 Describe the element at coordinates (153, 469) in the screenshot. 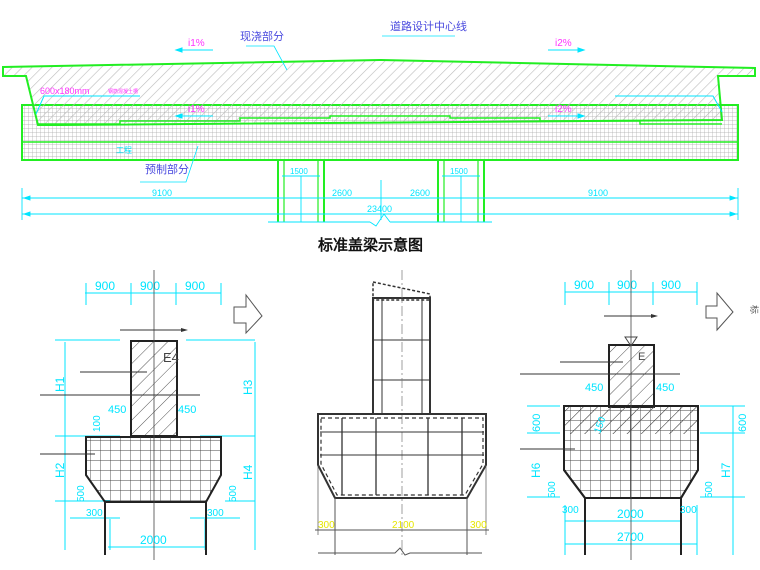

I see `left-cap-body` at that location.